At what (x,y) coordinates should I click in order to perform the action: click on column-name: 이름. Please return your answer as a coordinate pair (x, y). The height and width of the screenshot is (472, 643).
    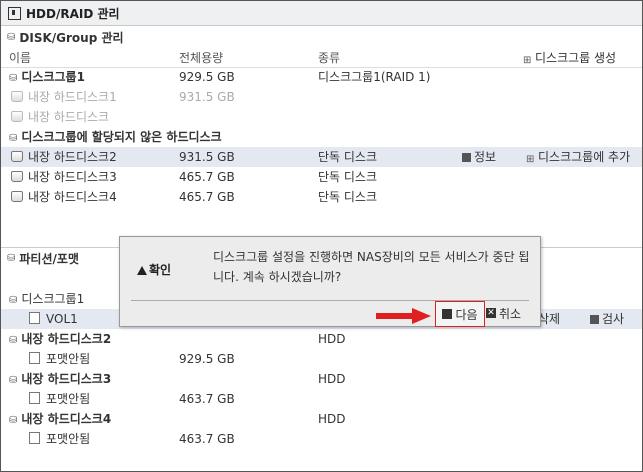
    Looking at the image, I should click on (20, 58).